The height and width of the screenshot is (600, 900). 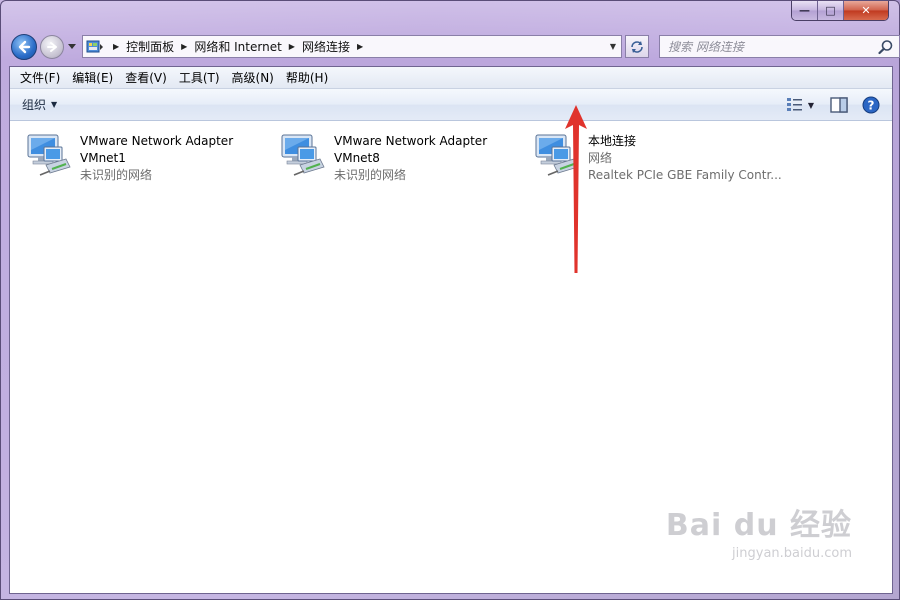 I want to click on preview-pane-icon, so click(x=839, y=105).